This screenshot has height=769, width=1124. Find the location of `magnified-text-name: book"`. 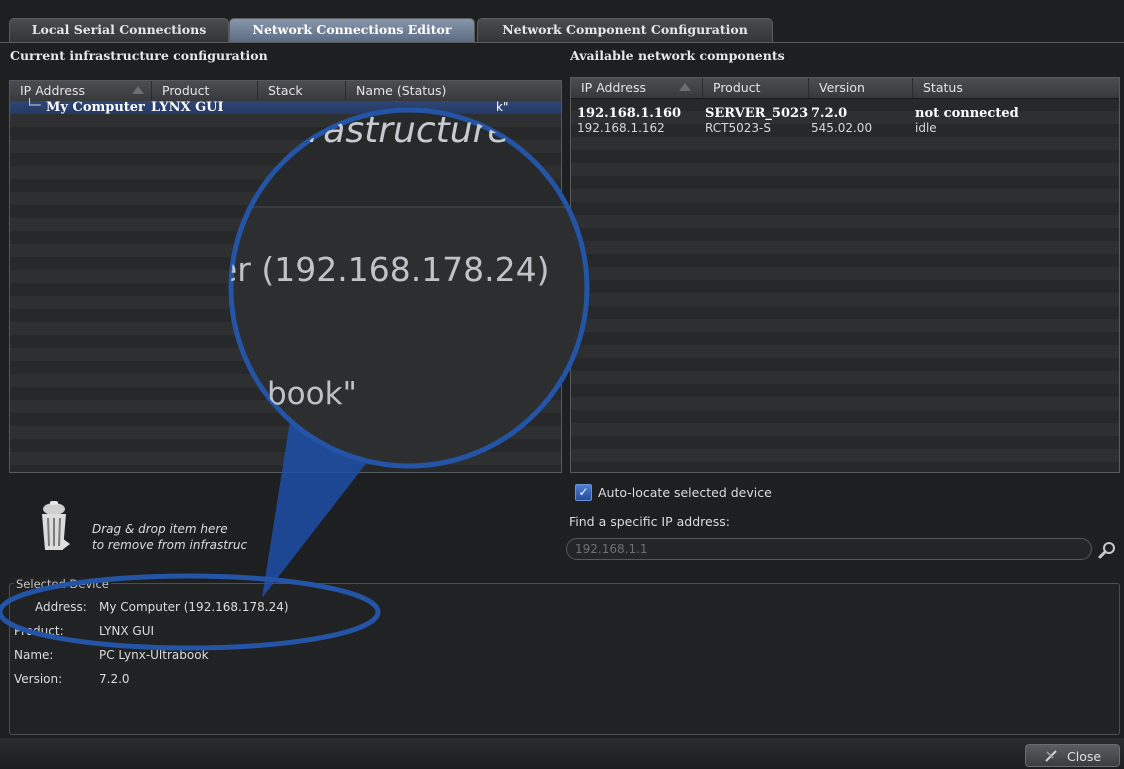

magnified-text-name: book" is located at coordinates (312, 394).